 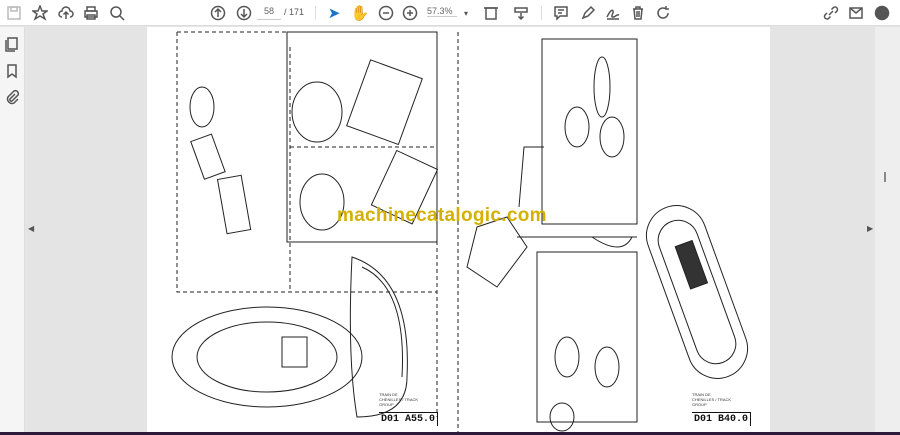 What do you see at coordinates (561, 13) in the screenshot?
I see `comment-icon` at bounding box center [561, 13].